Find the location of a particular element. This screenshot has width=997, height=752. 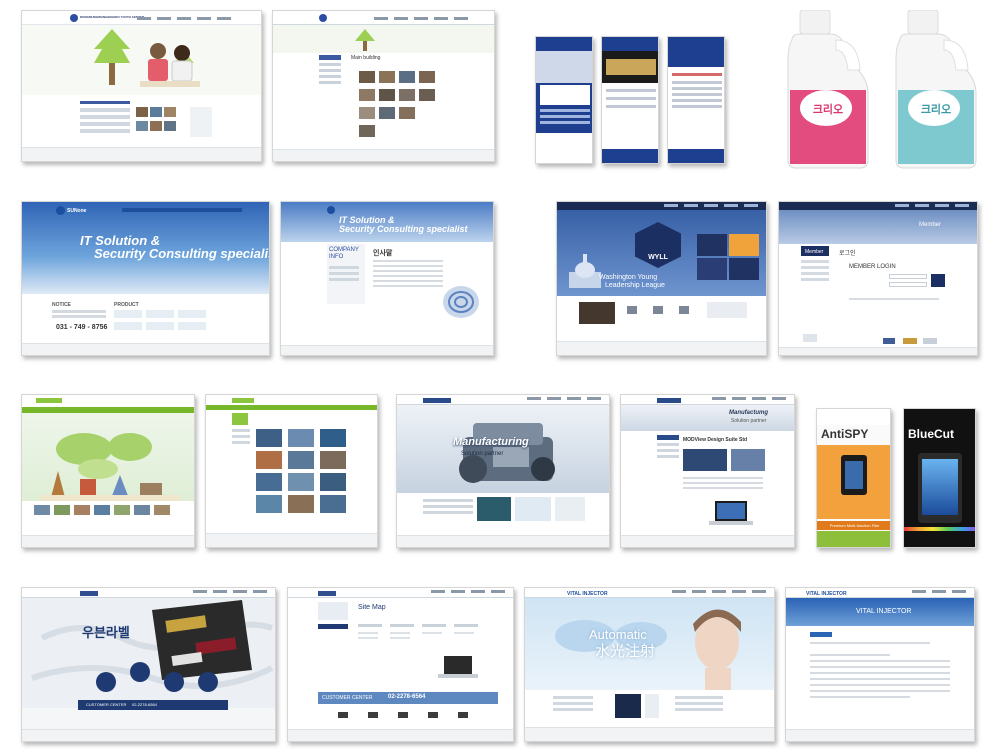

password-field is located at coordinates (908, 284).